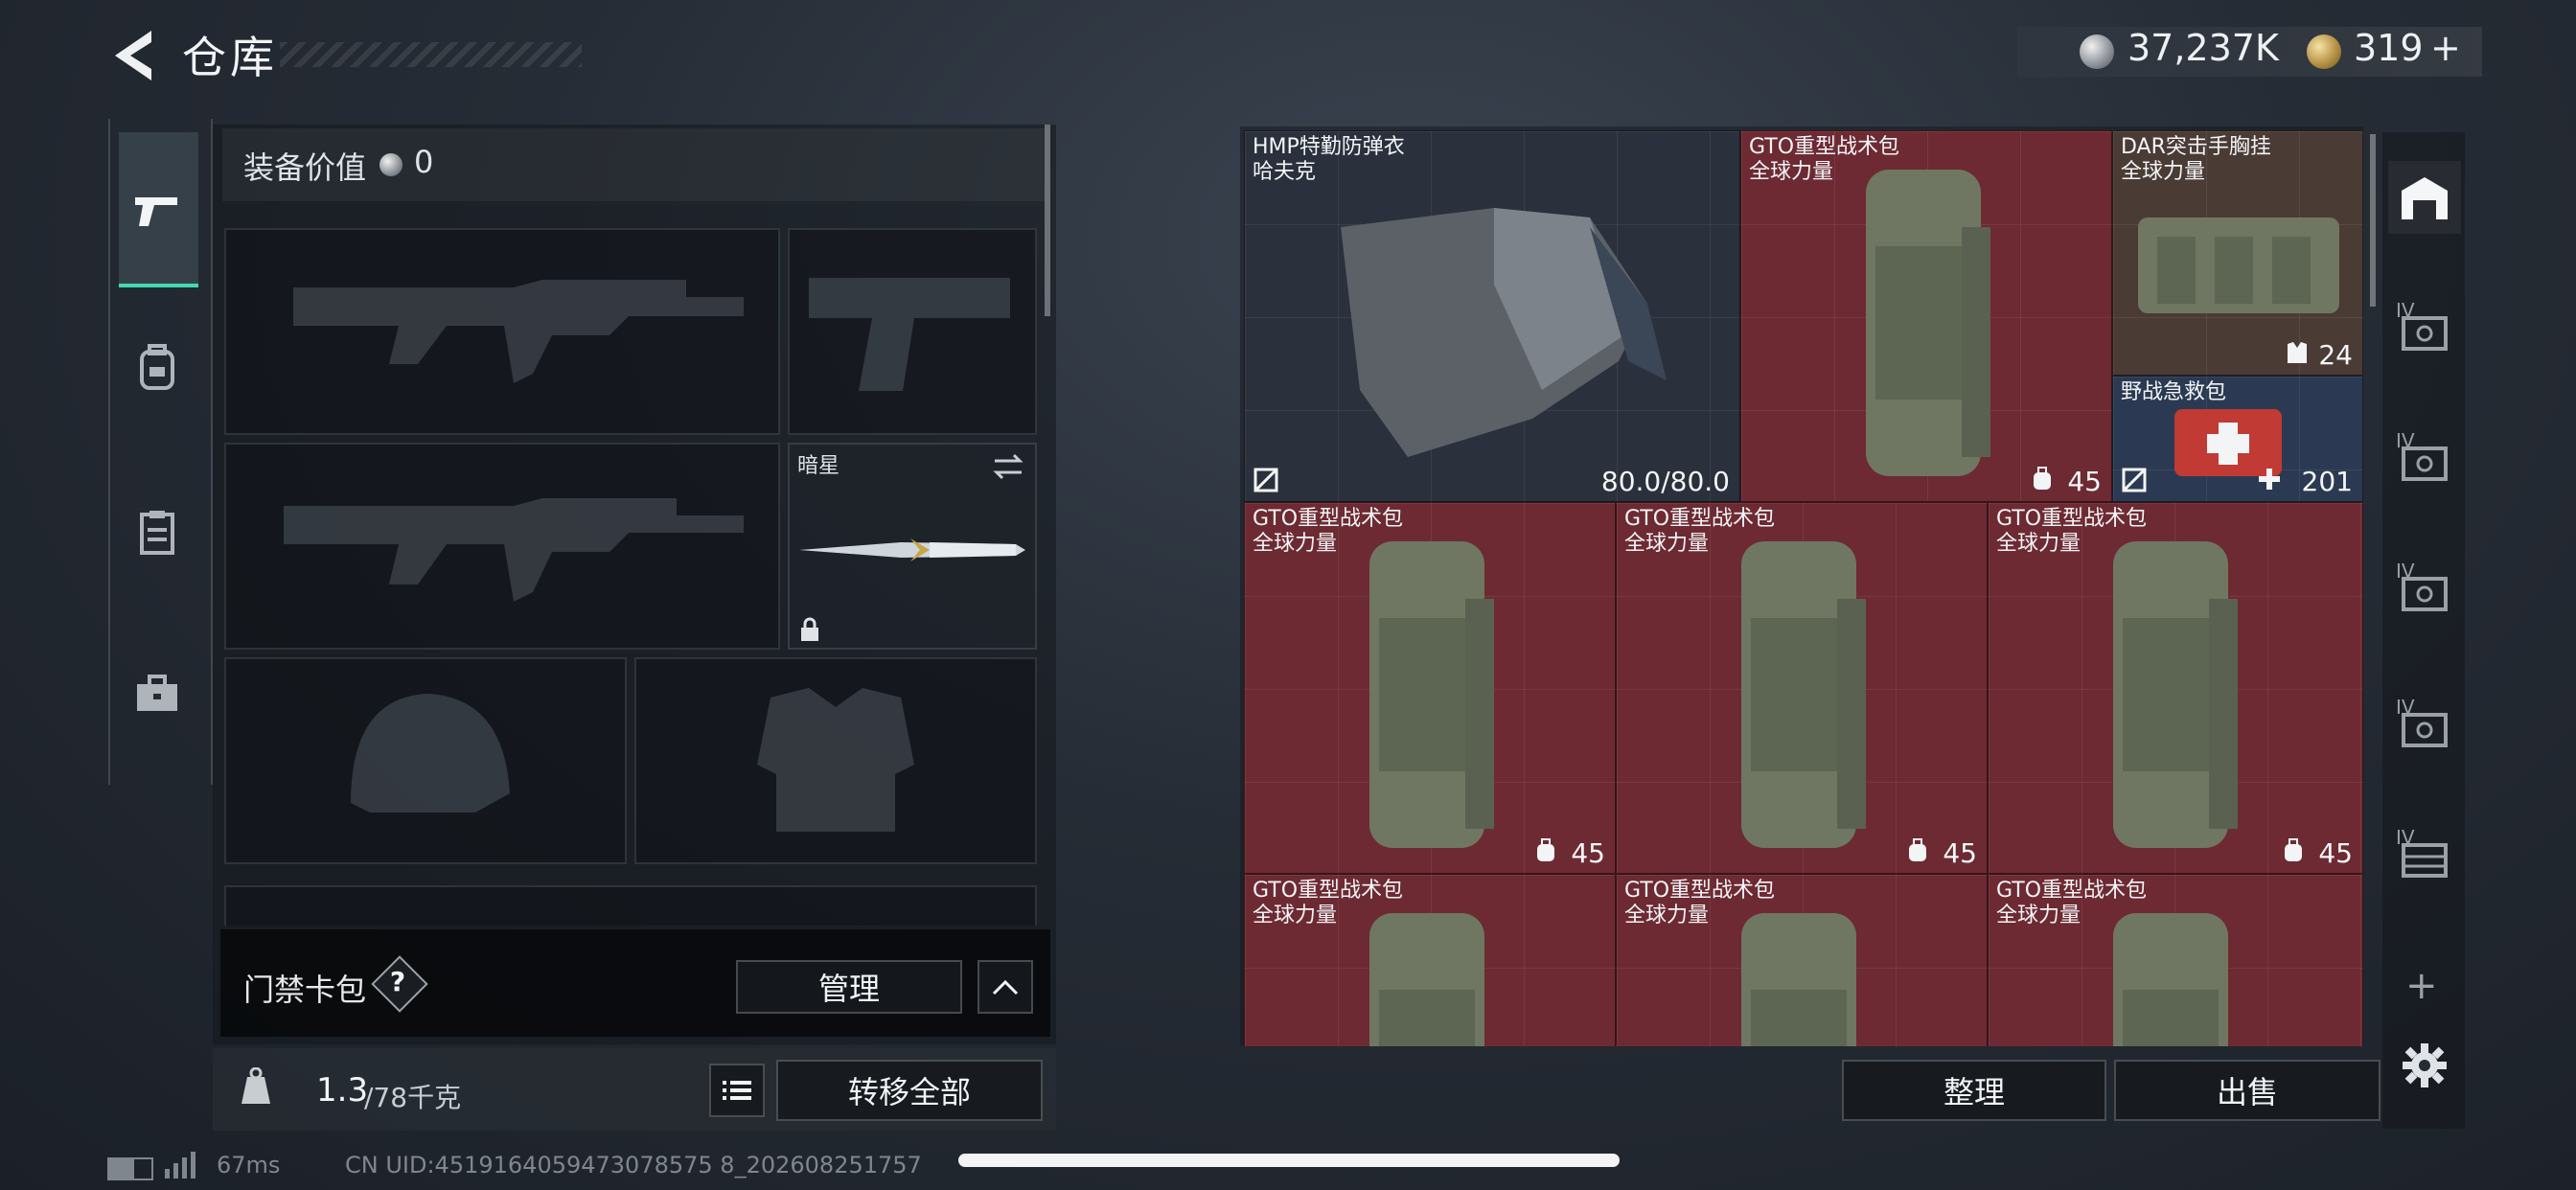  I want to click on chevron-up-icon, so click(1005, 987).